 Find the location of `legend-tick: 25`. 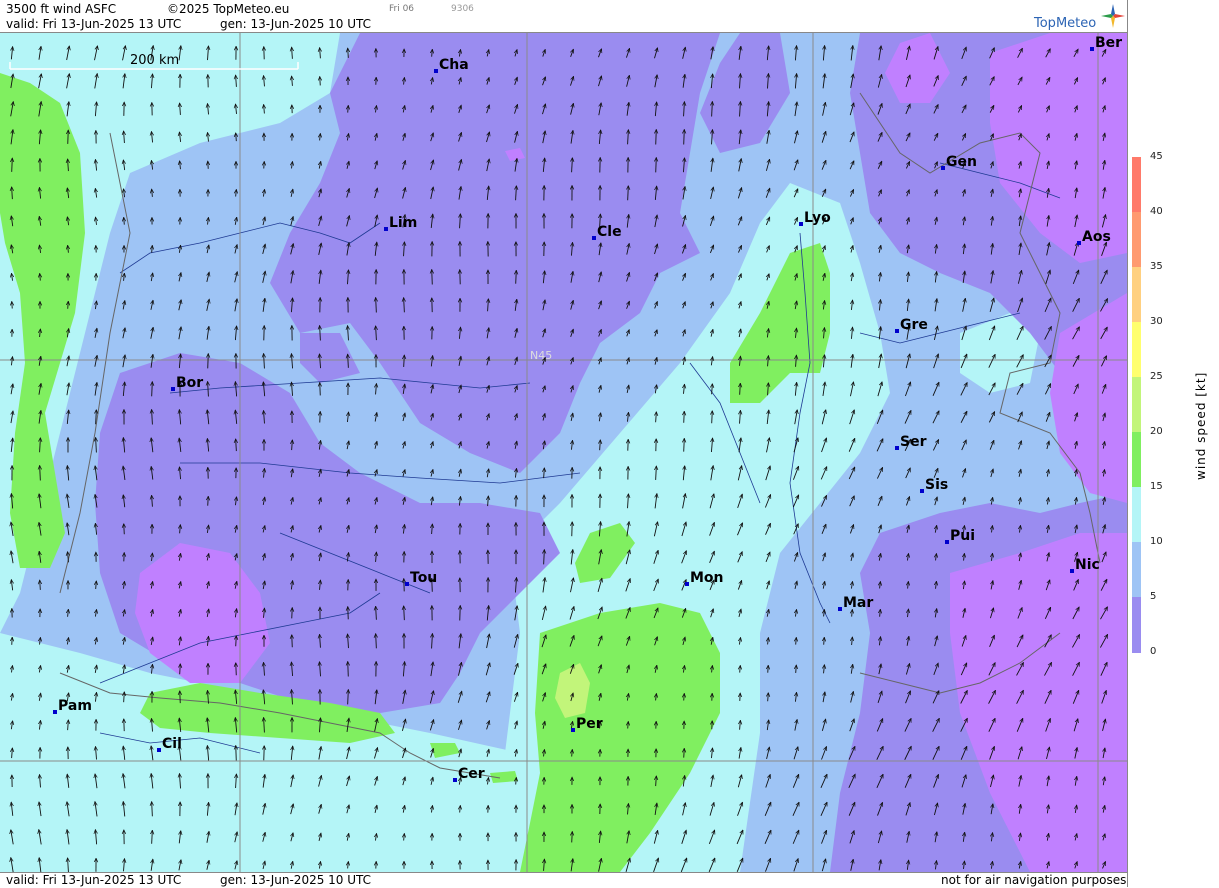

legend-tick: 25 is located at coordinates (1156, 376).